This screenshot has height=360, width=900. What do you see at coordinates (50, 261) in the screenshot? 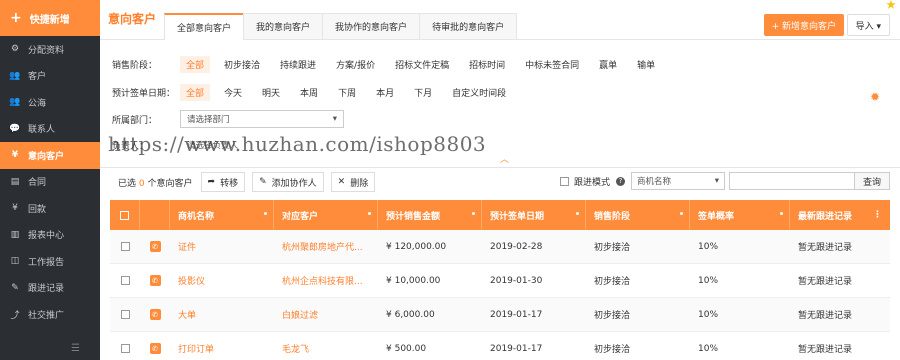
I see `sidebar-item: ◫ 工作报告` at bounding box center [50, 261].